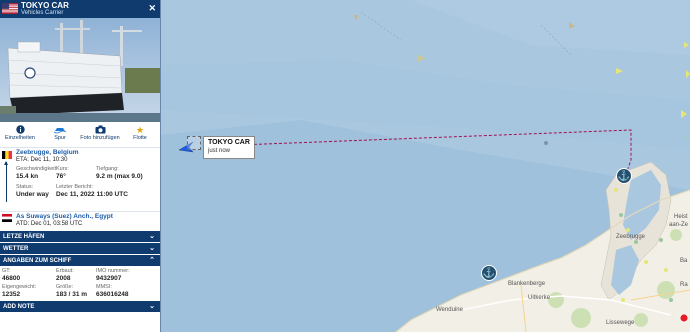  Describe the element at coordinates (10, 8) in the screenshot. I see `flag-icon` at that location.